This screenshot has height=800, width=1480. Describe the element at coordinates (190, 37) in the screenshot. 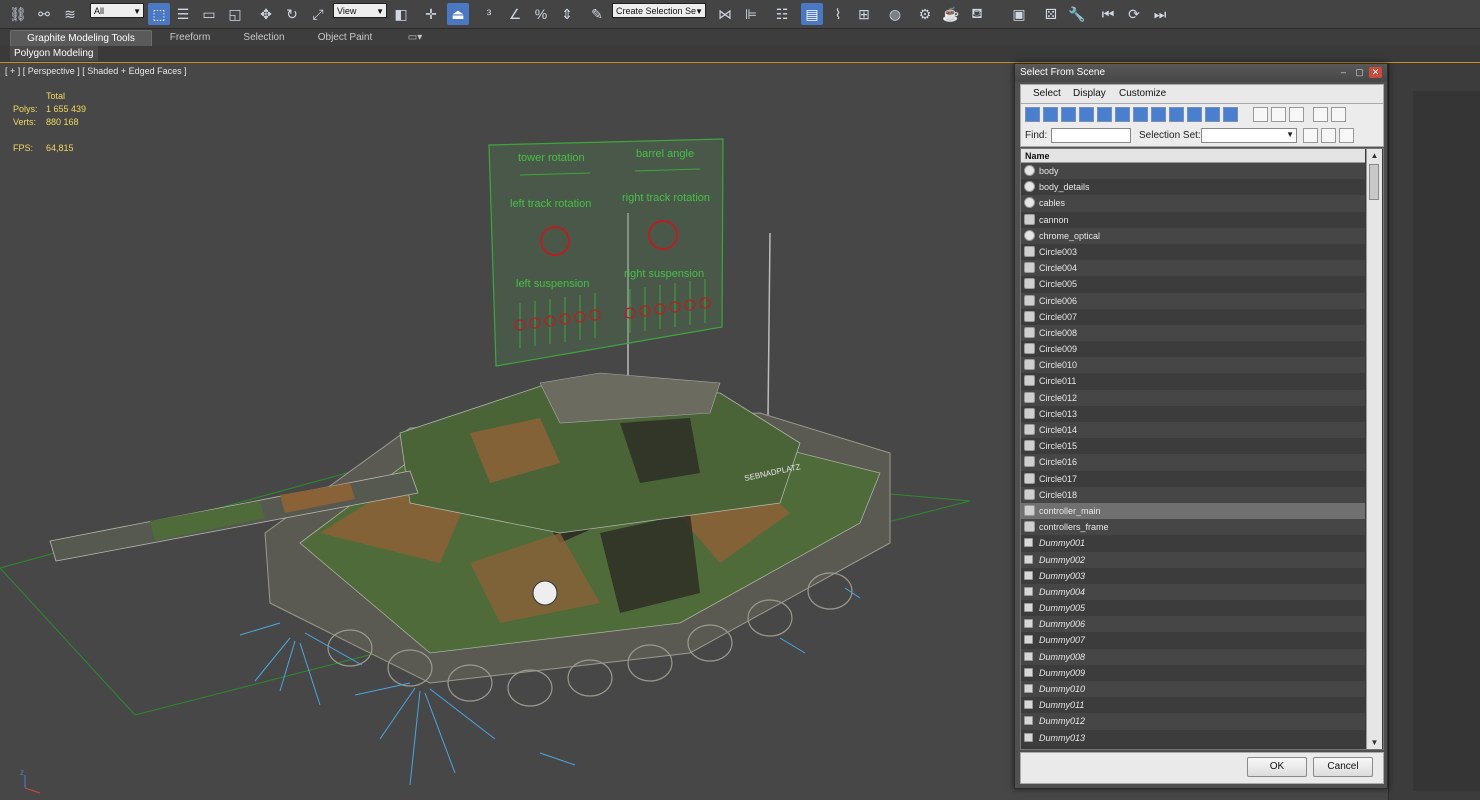

I see `tab-freeform: Freeform` at that location.